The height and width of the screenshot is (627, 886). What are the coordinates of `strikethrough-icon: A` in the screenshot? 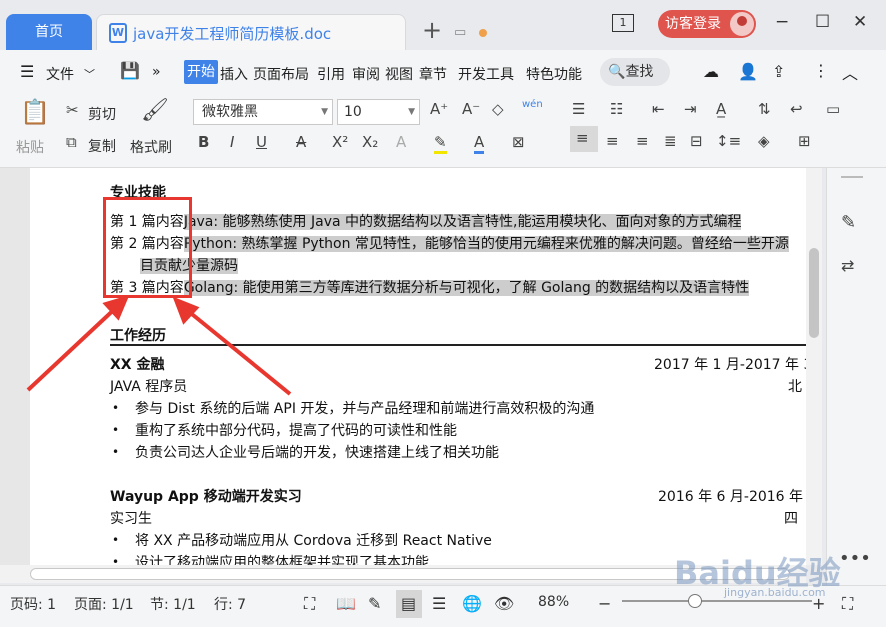 It's located at (301, 142).